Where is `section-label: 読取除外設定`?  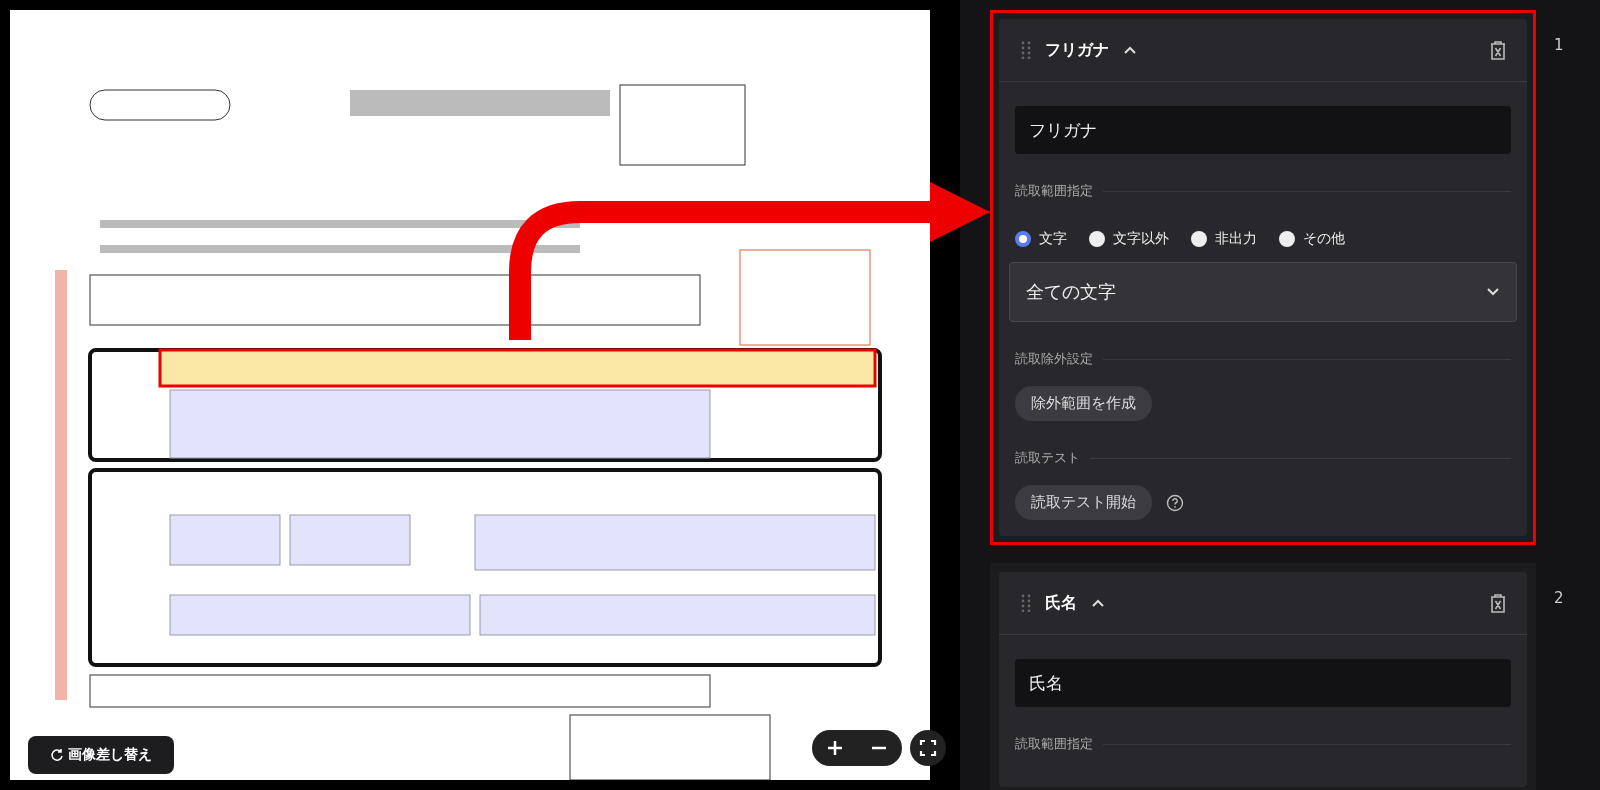 section-label: 読取除外設定 is located at coordinates (1054, 359).